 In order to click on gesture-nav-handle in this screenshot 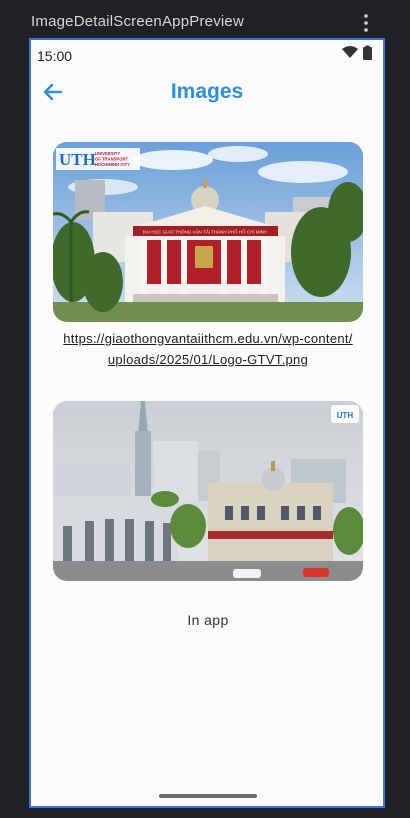, I will do `click(208, 796)`.